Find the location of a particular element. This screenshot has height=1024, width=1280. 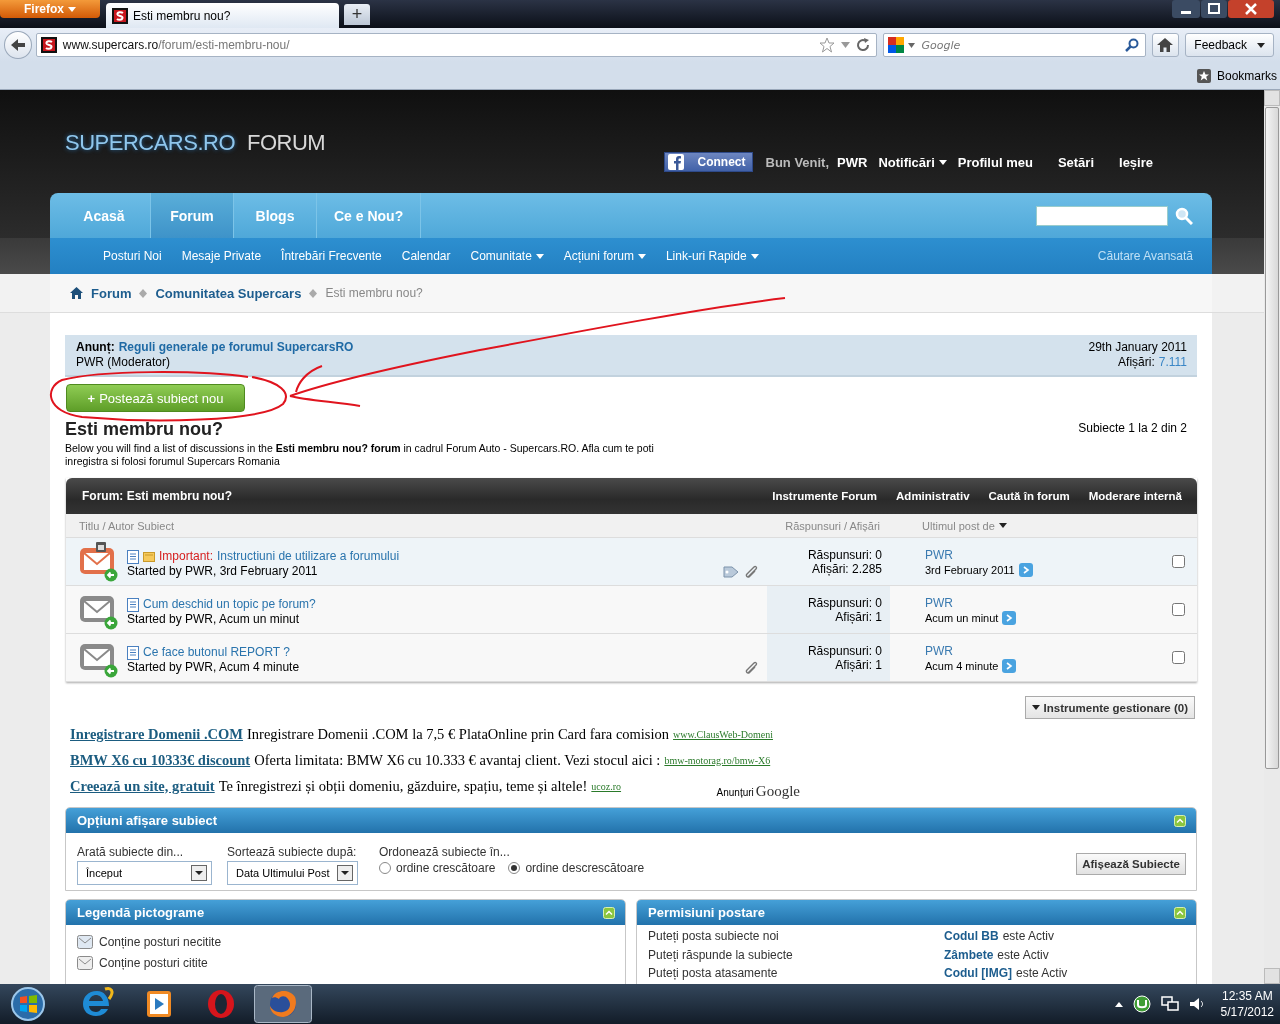

site-logo: SUPERCARS.RO FORUM is located at coordinates (195, 144).